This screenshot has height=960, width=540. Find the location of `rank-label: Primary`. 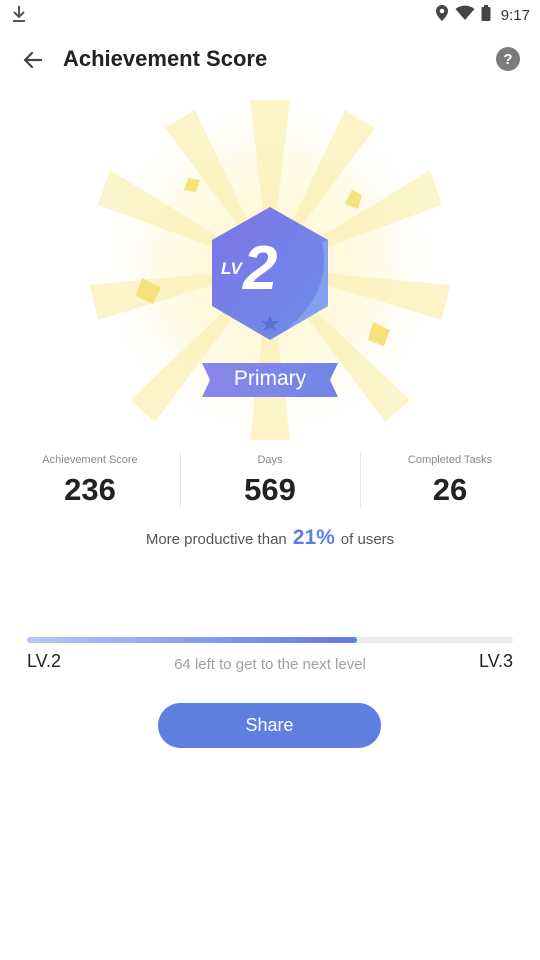

rank-label: Primary is located at coordinates (270, 378).